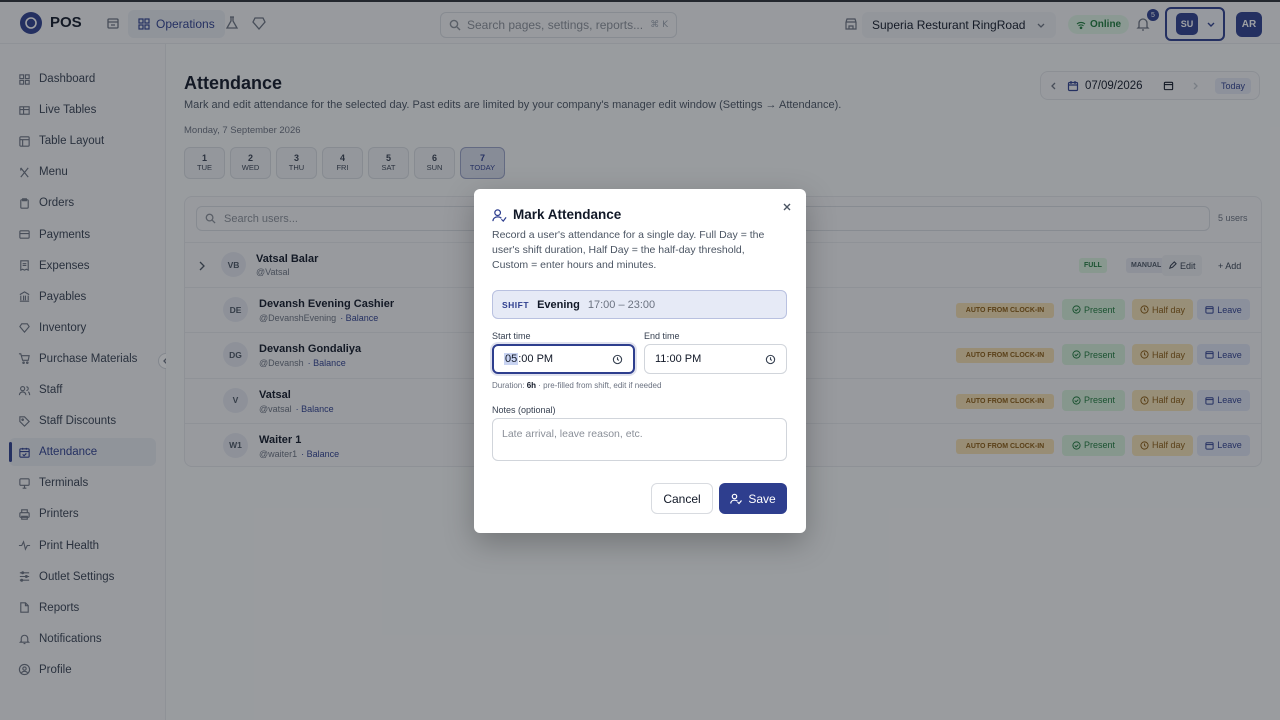  What do you see at coordinates (678, 359) in the screenshot?
I see `end-time-value: 11:00 PM` at bounding box center [678, 359].